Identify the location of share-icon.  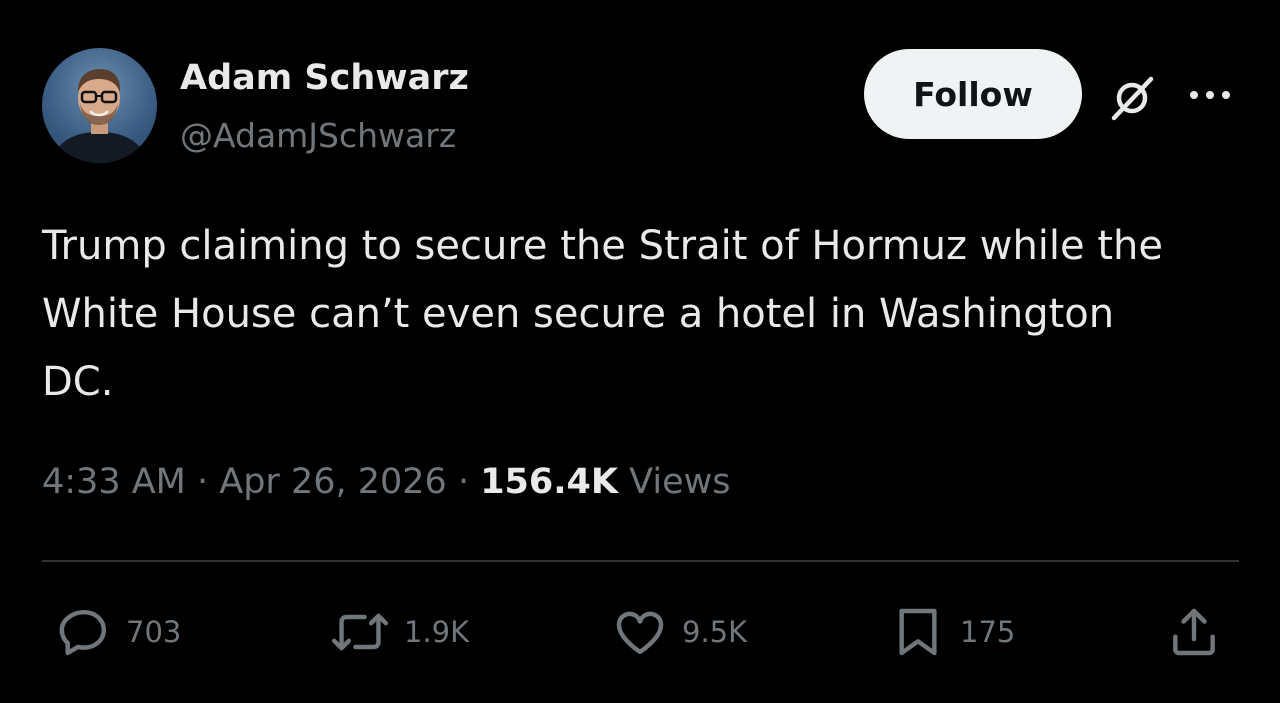
(1194, 632).